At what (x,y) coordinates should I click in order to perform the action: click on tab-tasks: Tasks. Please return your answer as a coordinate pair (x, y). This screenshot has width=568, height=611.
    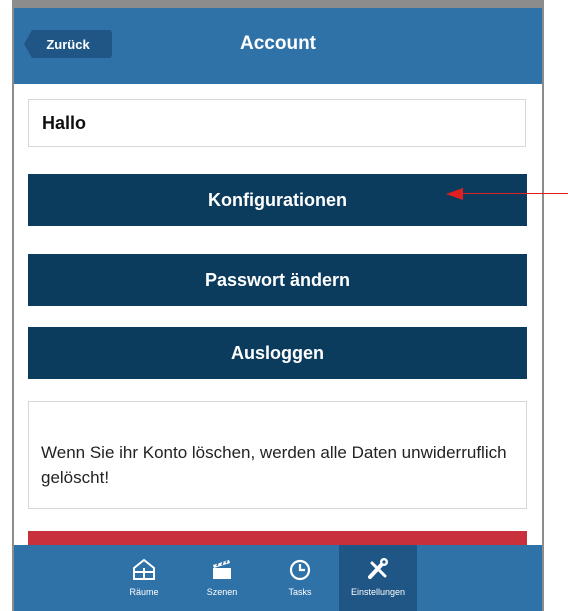
    Looking at the image, I should click on (300, 578).